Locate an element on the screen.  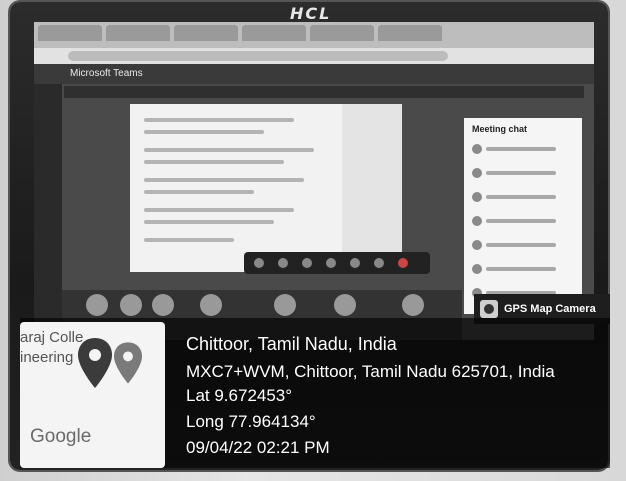
map-thumbnail: araj Colle ineering Google is located at coordinates (92, 395).